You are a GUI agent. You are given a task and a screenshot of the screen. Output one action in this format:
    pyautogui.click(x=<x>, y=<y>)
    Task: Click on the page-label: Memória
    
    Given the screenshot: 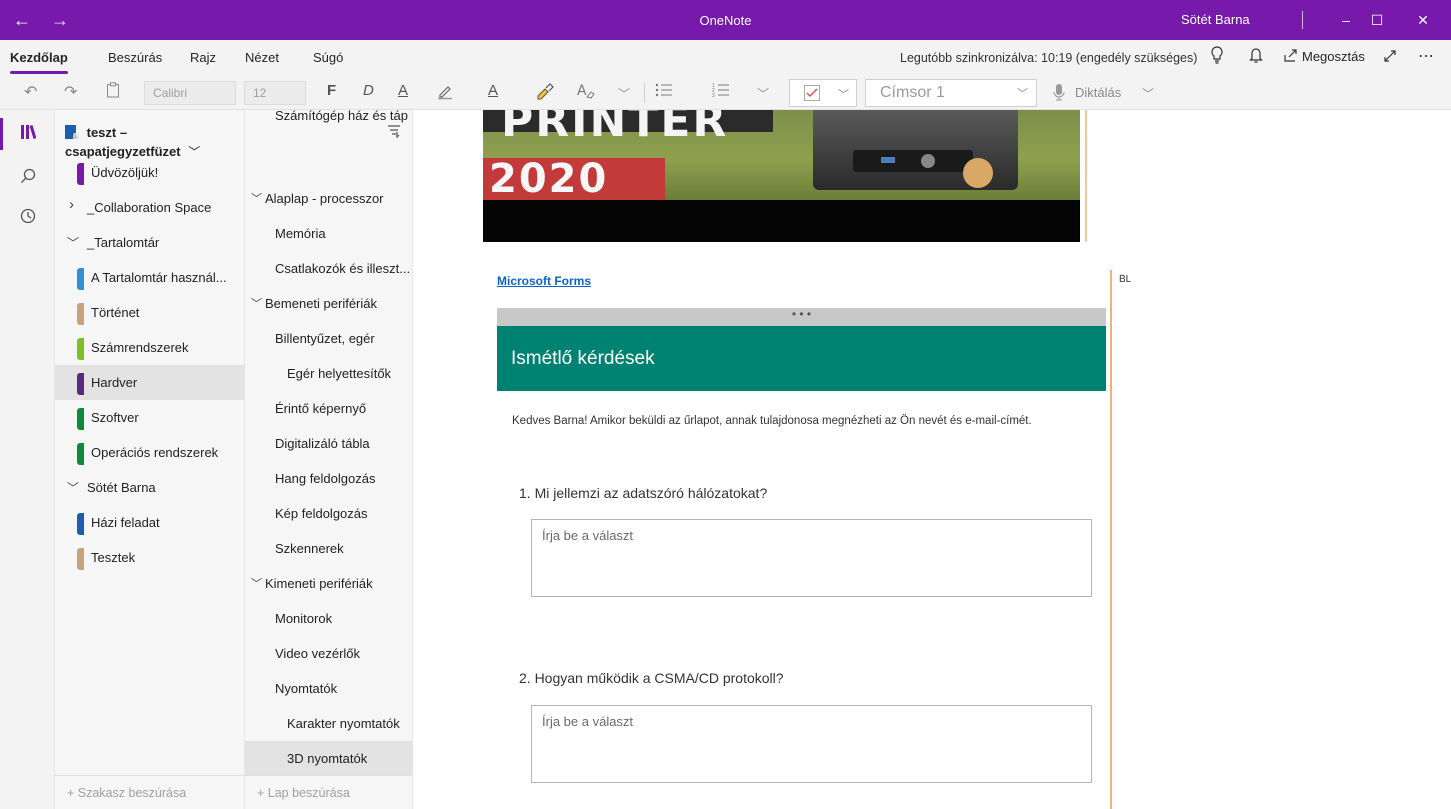 What is the action you would take?
    pyautogui.click(x=300, y=233)
    